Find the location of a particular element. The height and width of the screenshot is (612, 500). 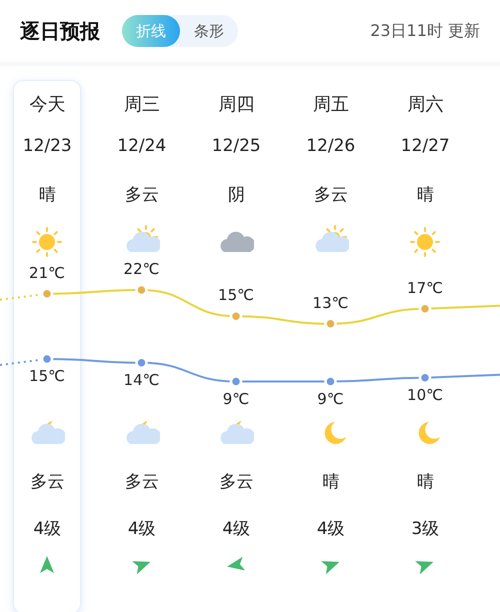

day-name: 今天 is located at coordinates (47, 104).